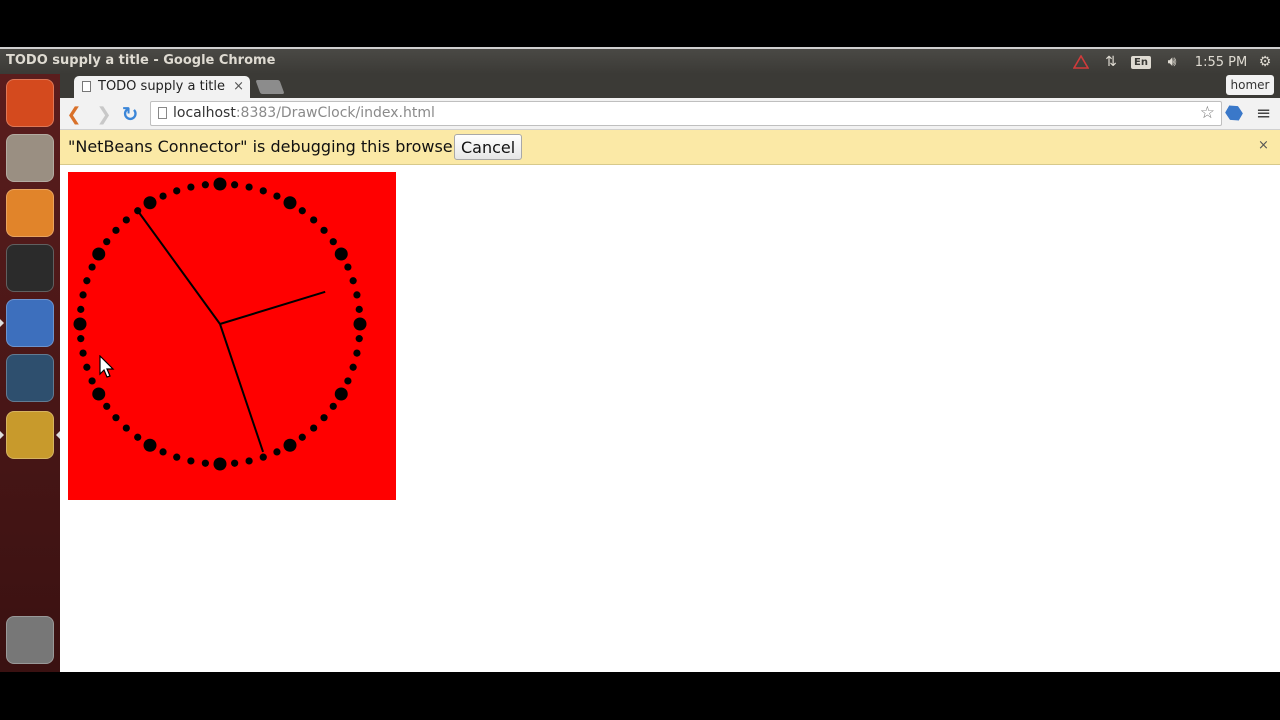  I want to click on keyboard-layout-label: En, so click(1141, 62).